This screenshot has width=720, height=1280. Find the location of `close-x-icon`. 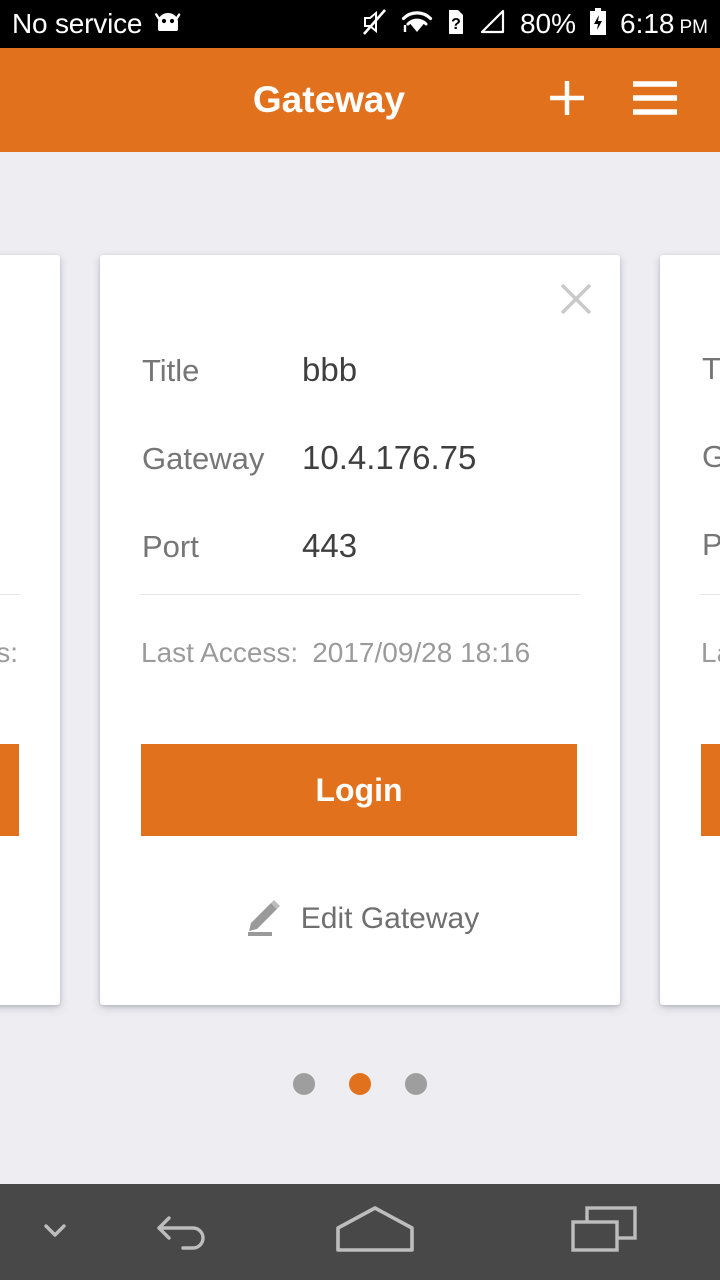

close-x-icon is located at coordinates (576, 301).